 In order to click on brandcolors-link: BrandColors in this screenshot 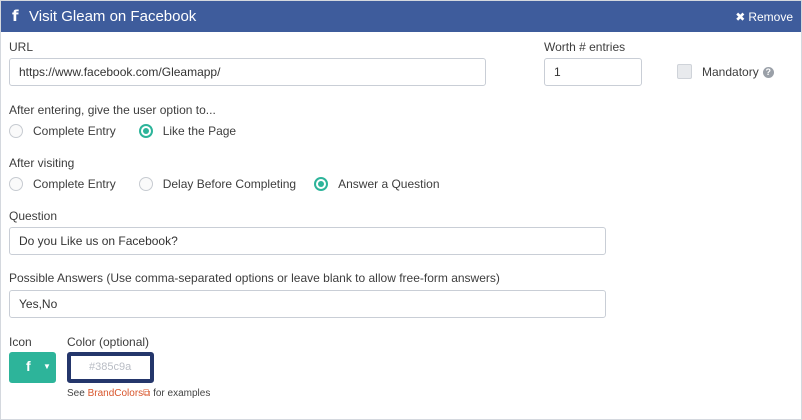, I will do `click(116, 393)`.